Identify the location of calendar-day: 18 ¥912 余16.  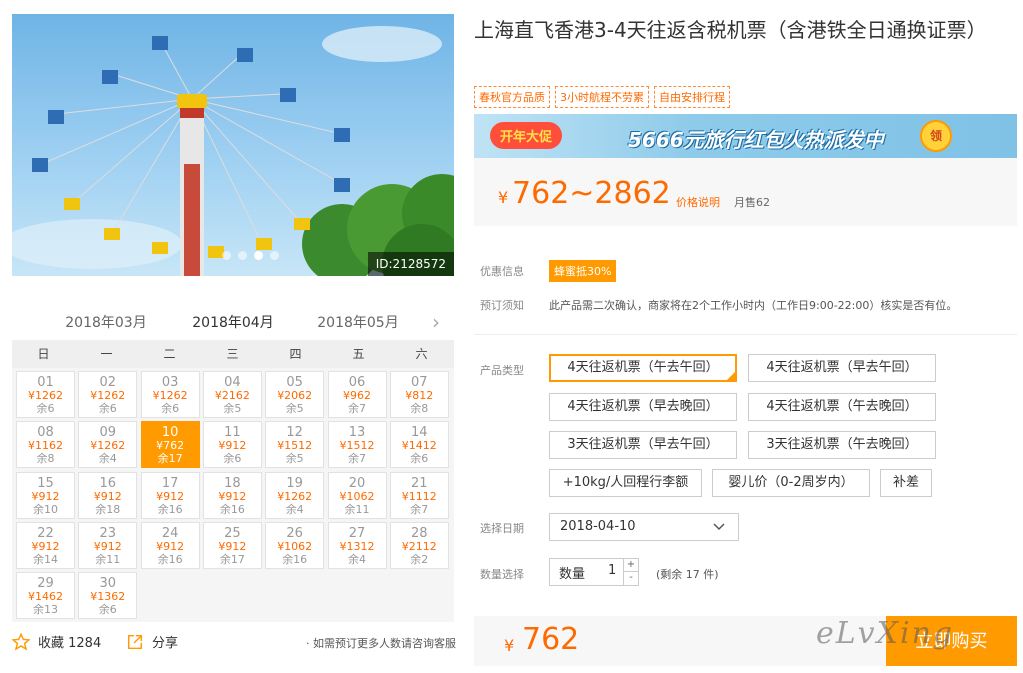
(232, 495).